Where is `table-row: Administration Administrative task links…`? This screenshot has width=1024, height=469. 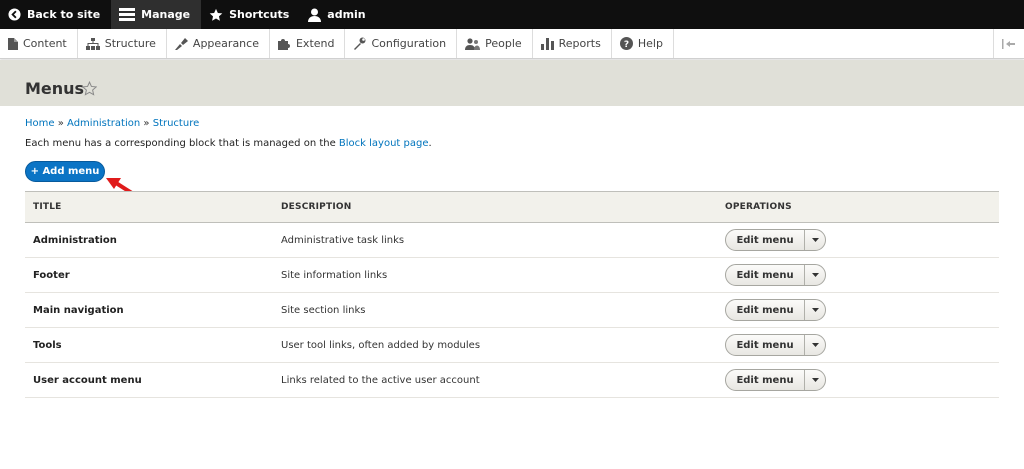
table-row: Administration Administrative task links… is located at coordinates (512, 240).